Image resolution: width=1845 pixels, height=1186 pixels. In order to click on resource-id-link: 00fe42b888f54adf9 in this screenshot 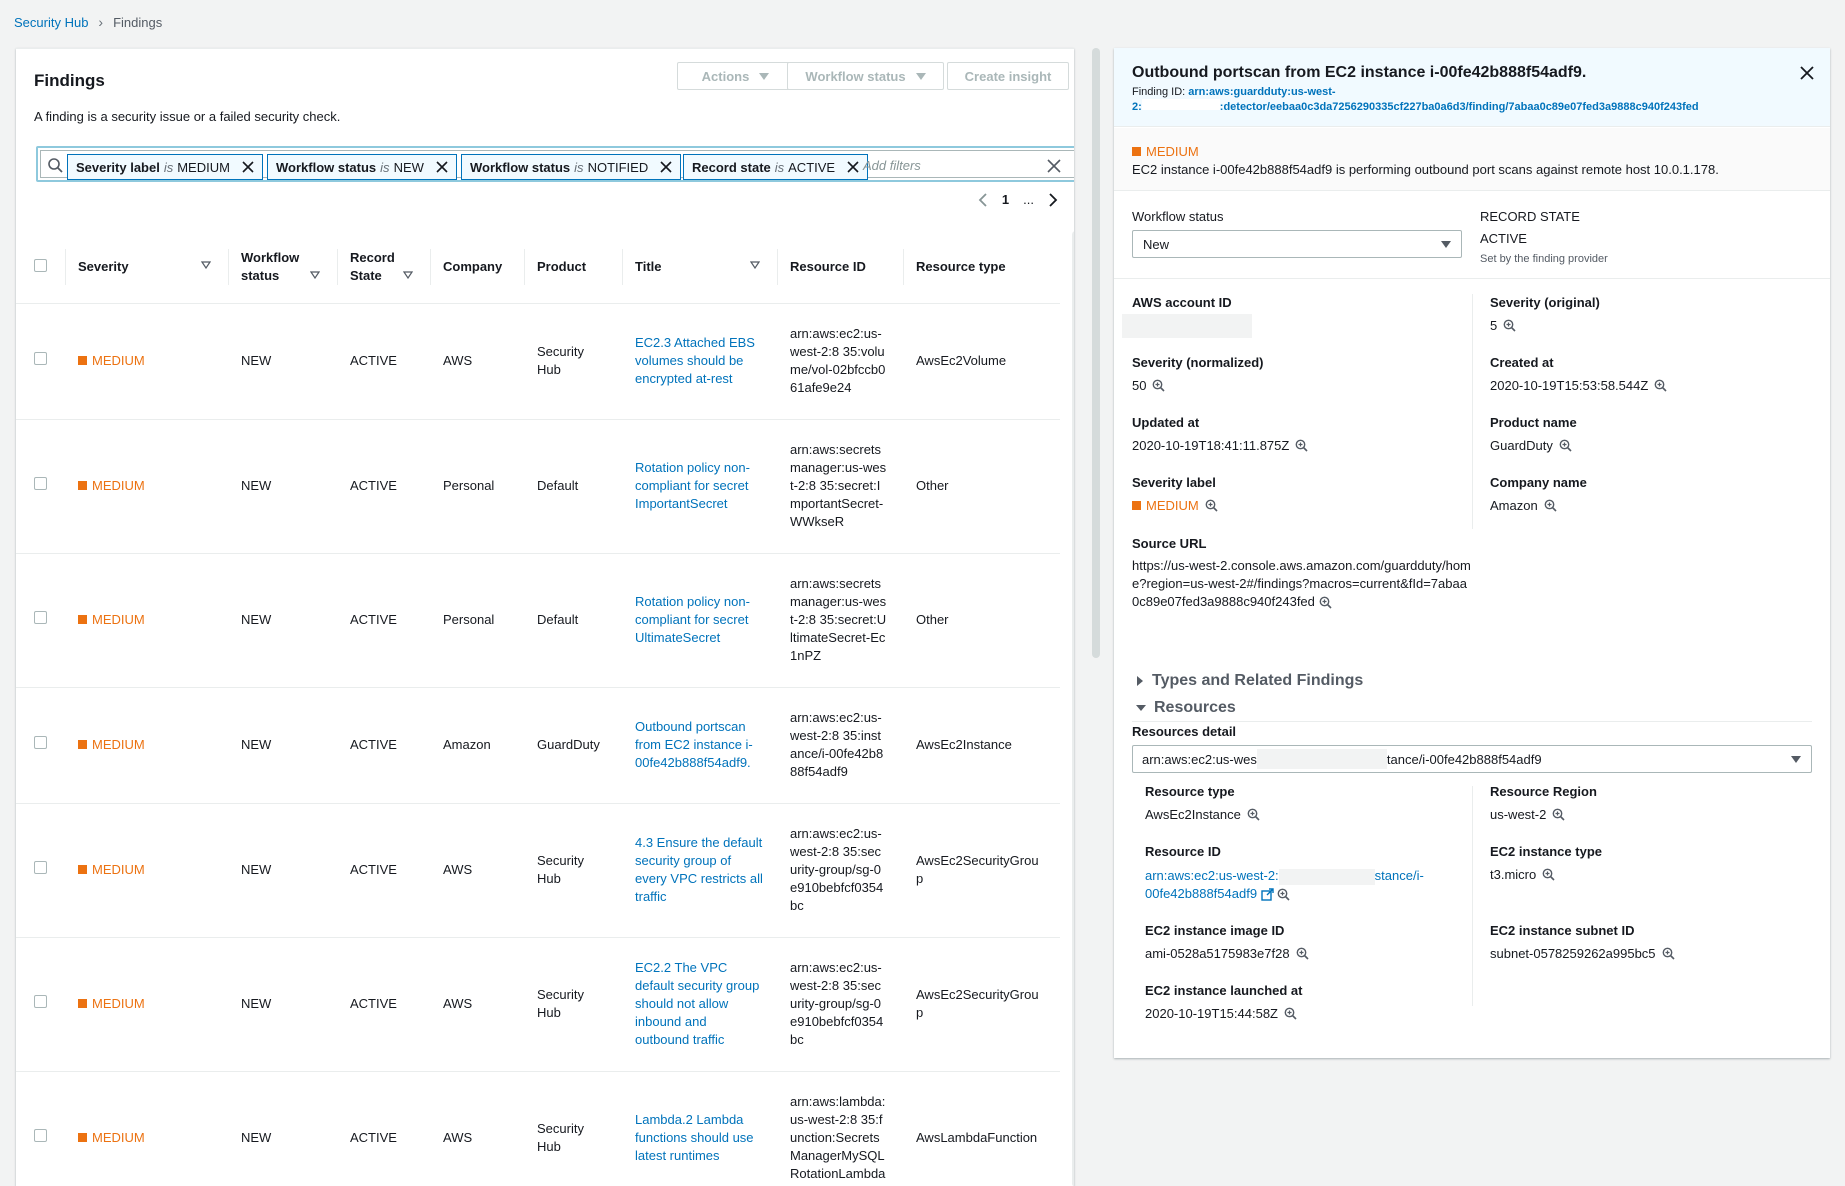, I will do `click(1201, 893)`.